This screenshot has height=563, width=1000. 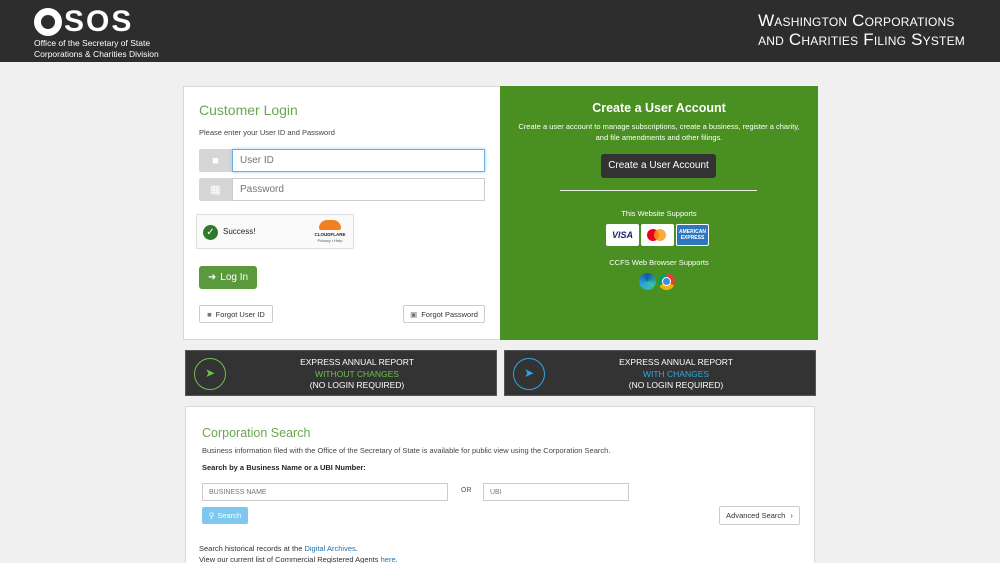 I want to click on keyboard-icon: ▦, so click(x=215, y=189).